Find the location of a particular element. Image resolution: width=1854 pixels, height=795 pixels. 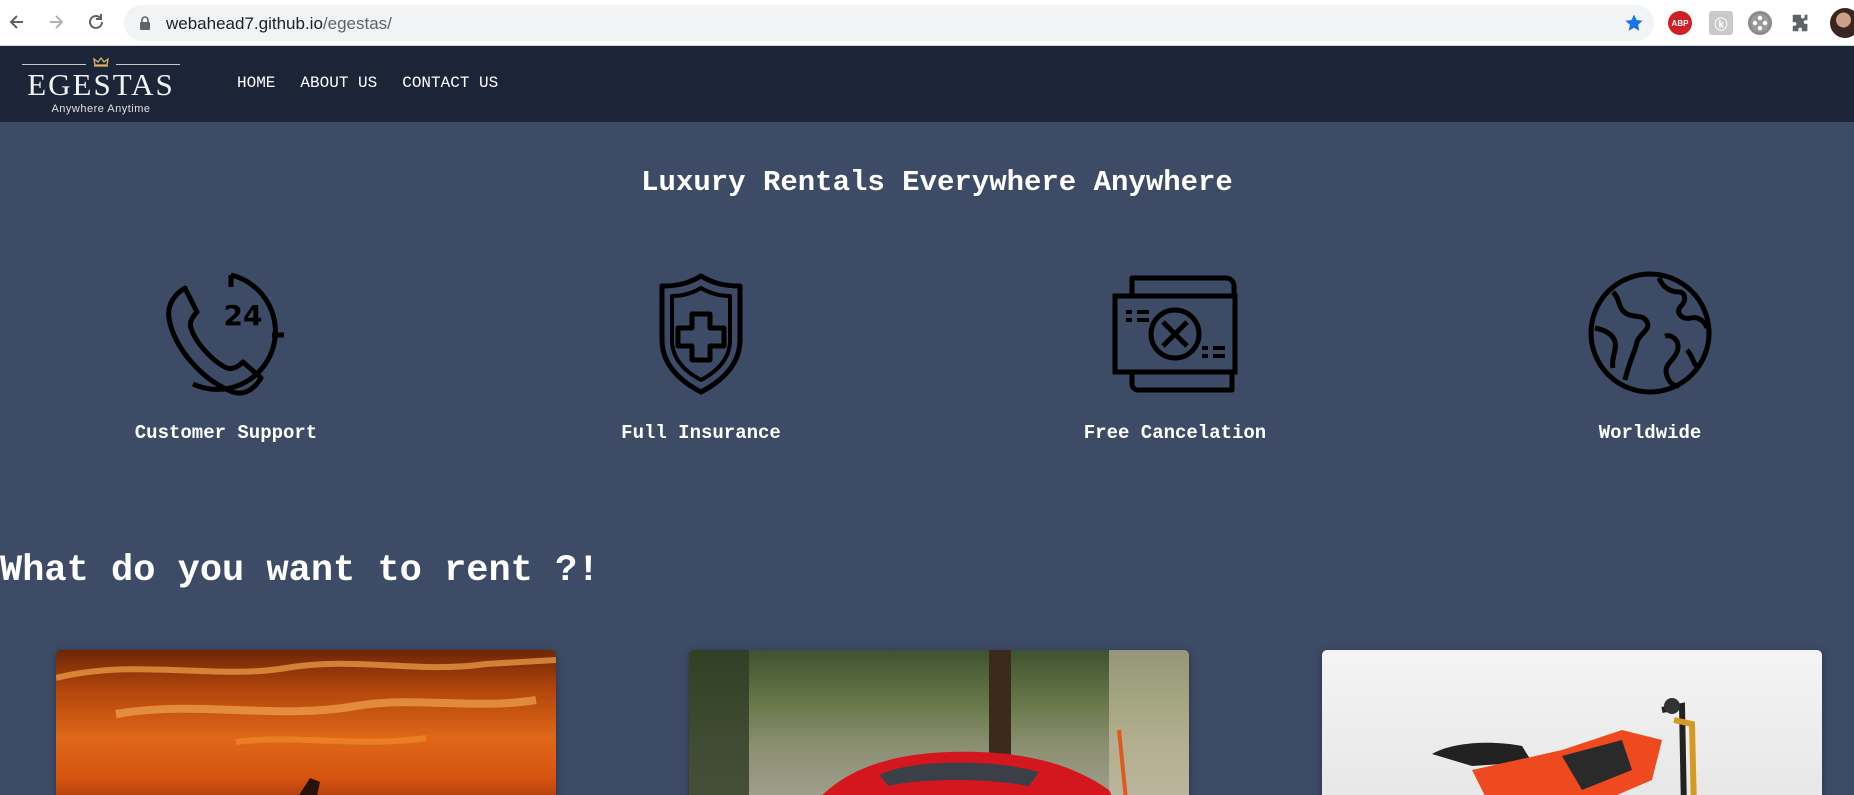

bookmark-star-icon is located at coordinates (1634, 23).